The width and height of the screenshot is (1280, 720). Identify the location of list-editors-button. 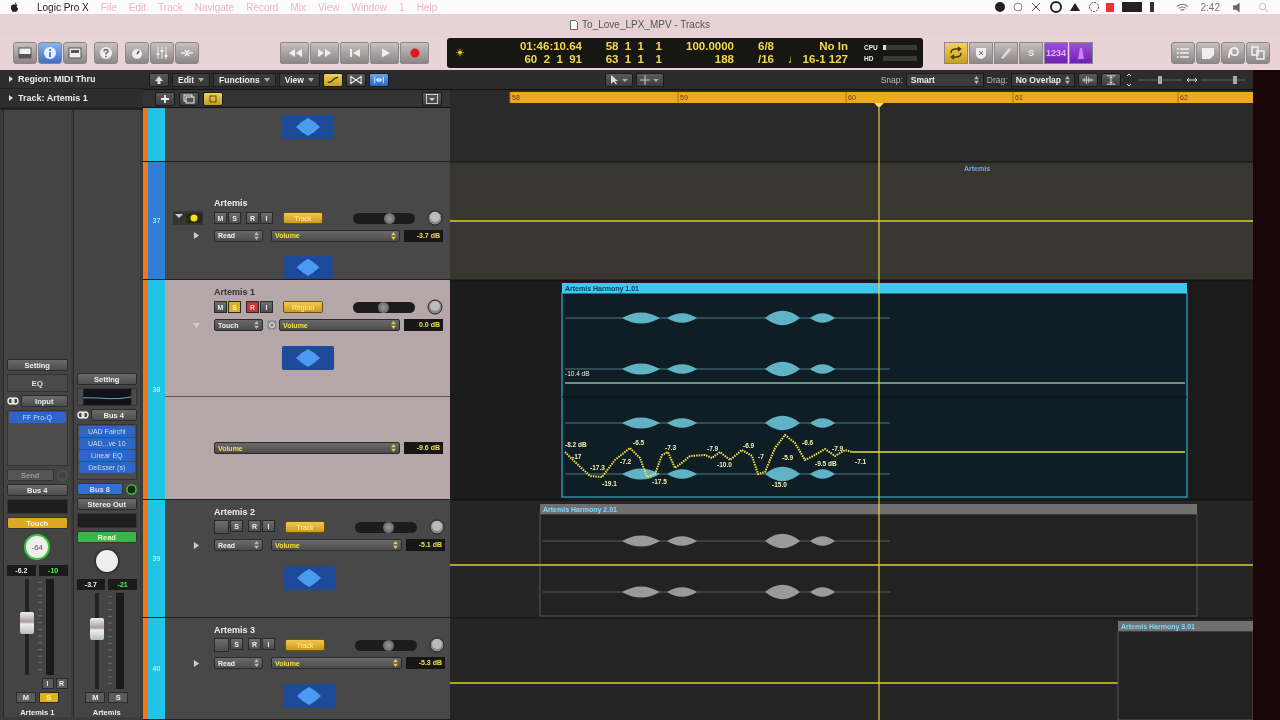
(1183, 52).